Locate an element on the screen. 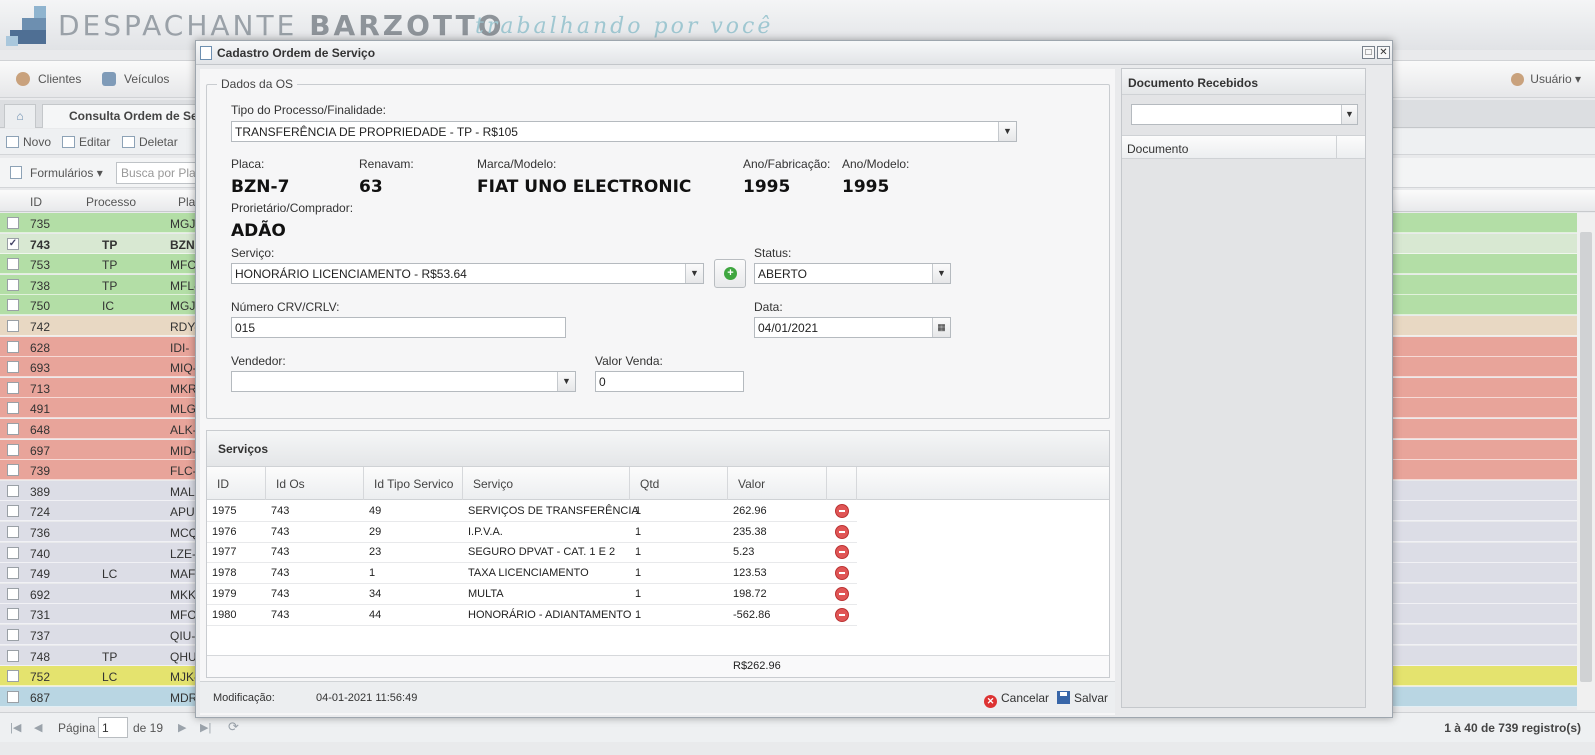 The height and width of the screenshot is (755, 1595). sale-input: 0 is located at coordinates (669, 381).